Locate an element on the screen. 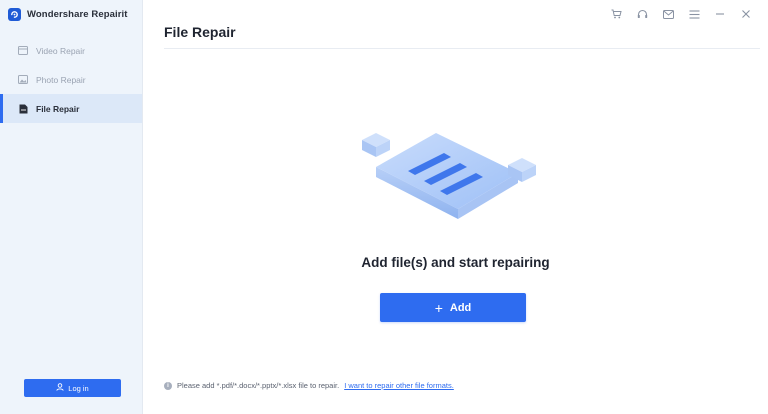 This screenshot has width=768, height=414. sidebar-item-label: Video Repair is located at coordinates (60, 50).